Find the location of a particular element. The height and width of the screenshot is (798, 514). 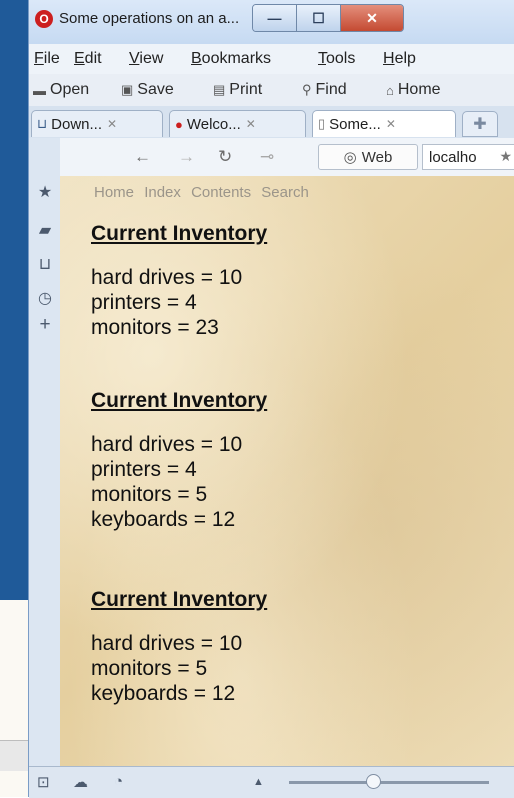

globe-icon: ◎ is located at coordinates (350, 157).